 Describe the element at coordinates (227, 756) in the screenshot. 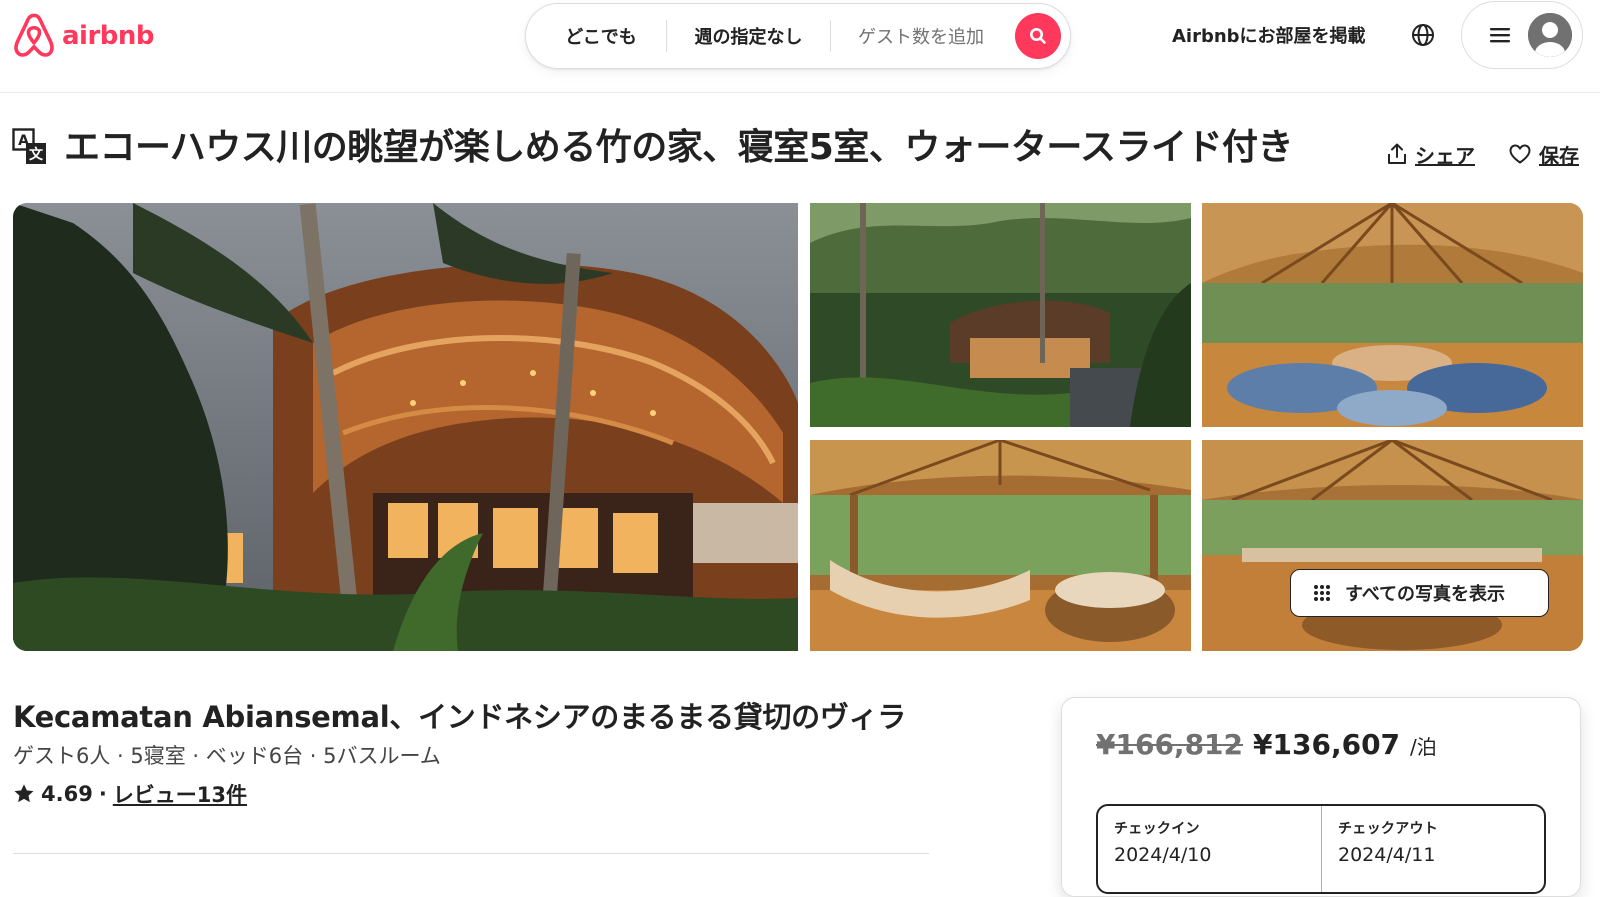

I see `listing-facts: ゲスト6人 · 5寝室 · ベッド6台 · 5バスルーム` at that location.